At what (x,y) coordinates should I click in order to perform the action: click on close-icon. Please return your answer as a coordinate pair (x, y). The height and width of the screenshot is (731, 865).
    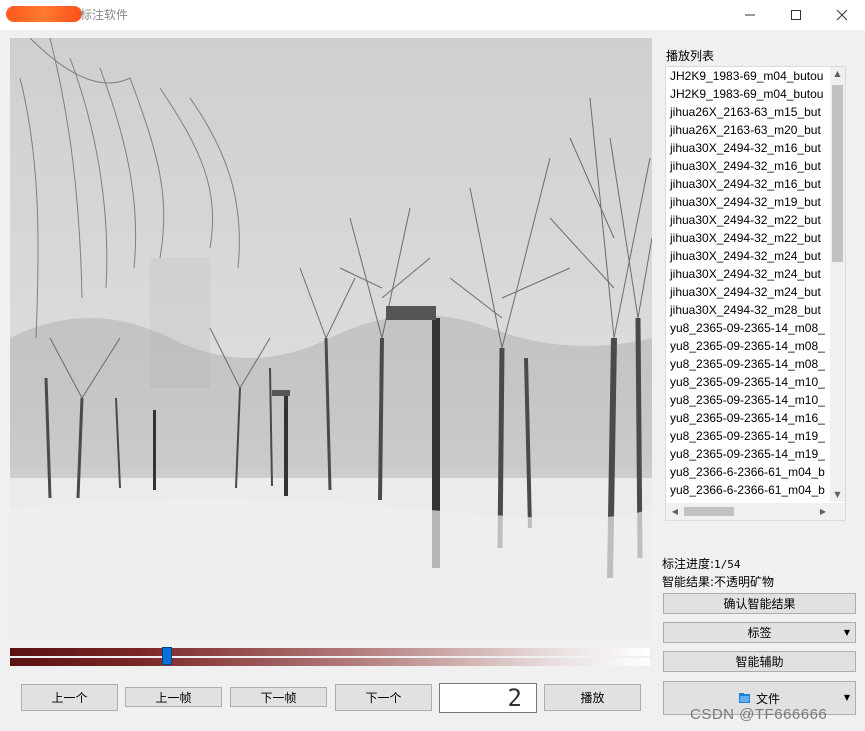
    Looking at the image, I should click on (842, 15).